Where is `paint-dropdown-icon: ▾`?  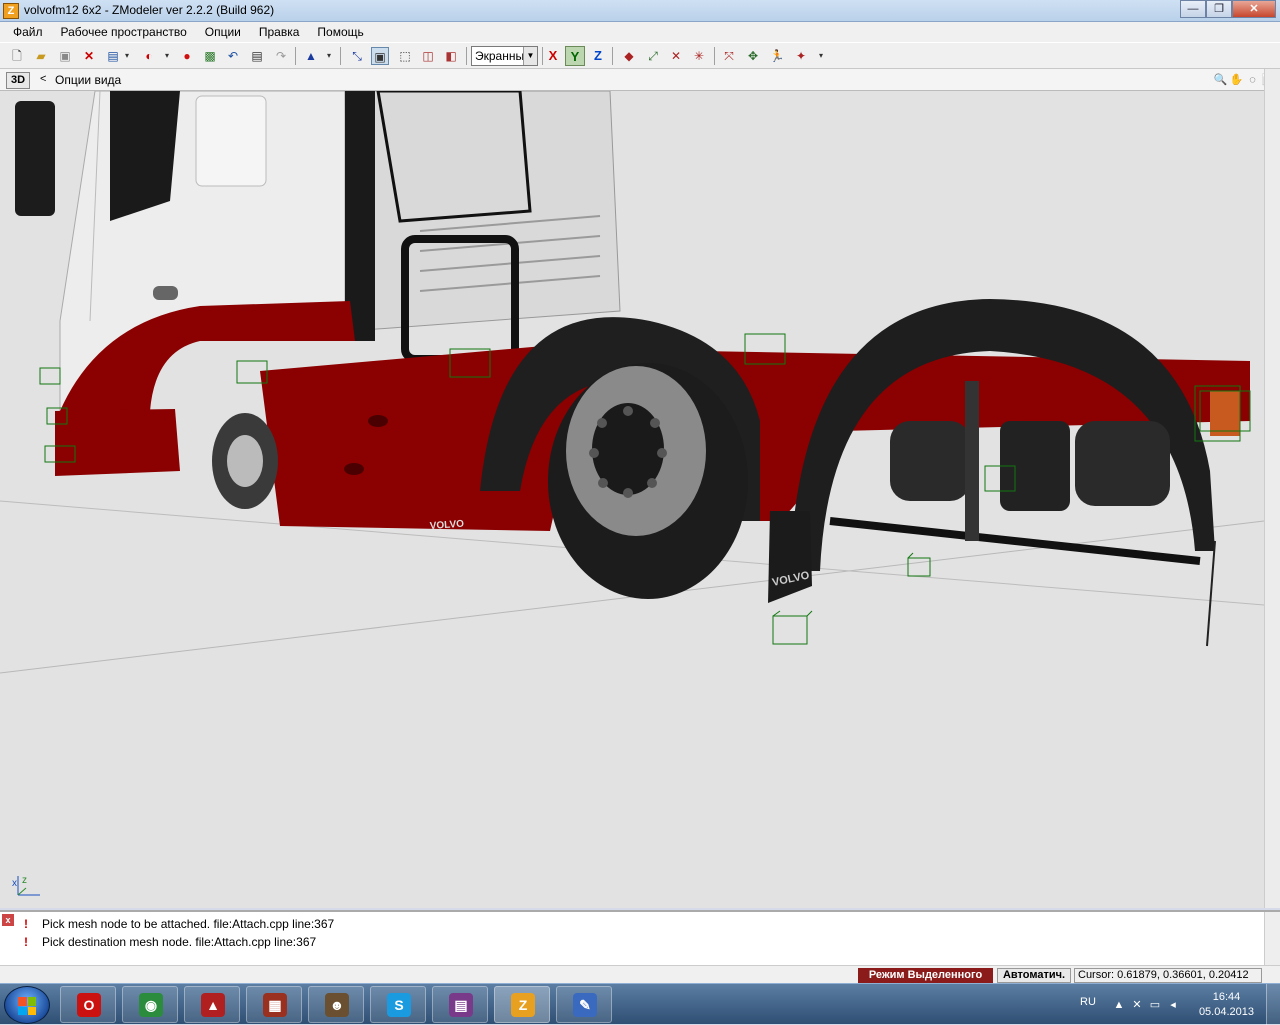 paint-dropdown-icon: ▾ is located at coordinates (821, 56).